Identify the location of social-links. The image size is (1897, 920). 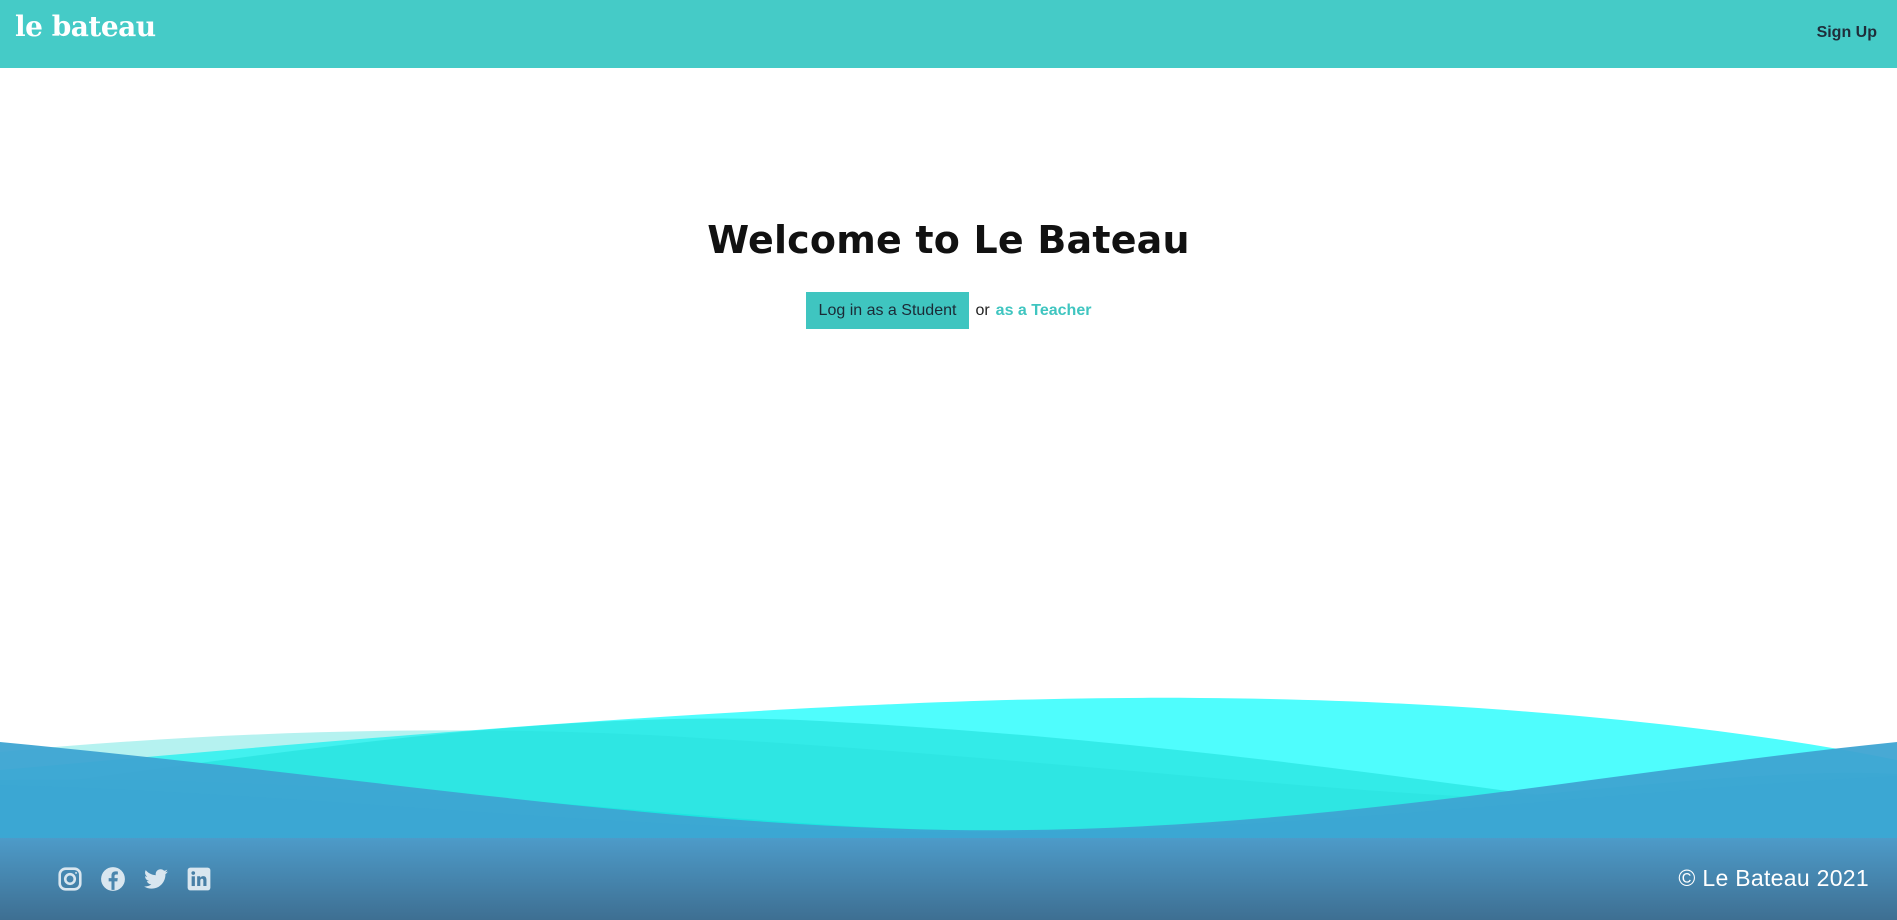
(134, 879).